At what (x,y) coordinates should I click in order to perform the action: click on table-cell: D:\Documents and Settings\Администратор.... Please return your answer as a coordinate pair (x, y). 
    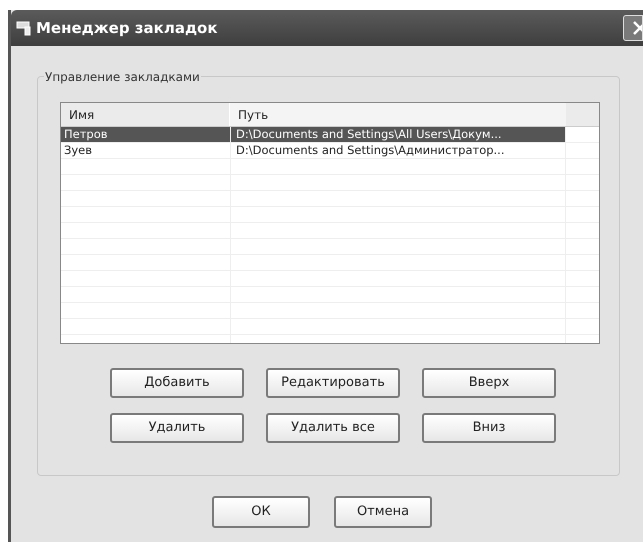
    Looking at the image, I should click on (397, 150).